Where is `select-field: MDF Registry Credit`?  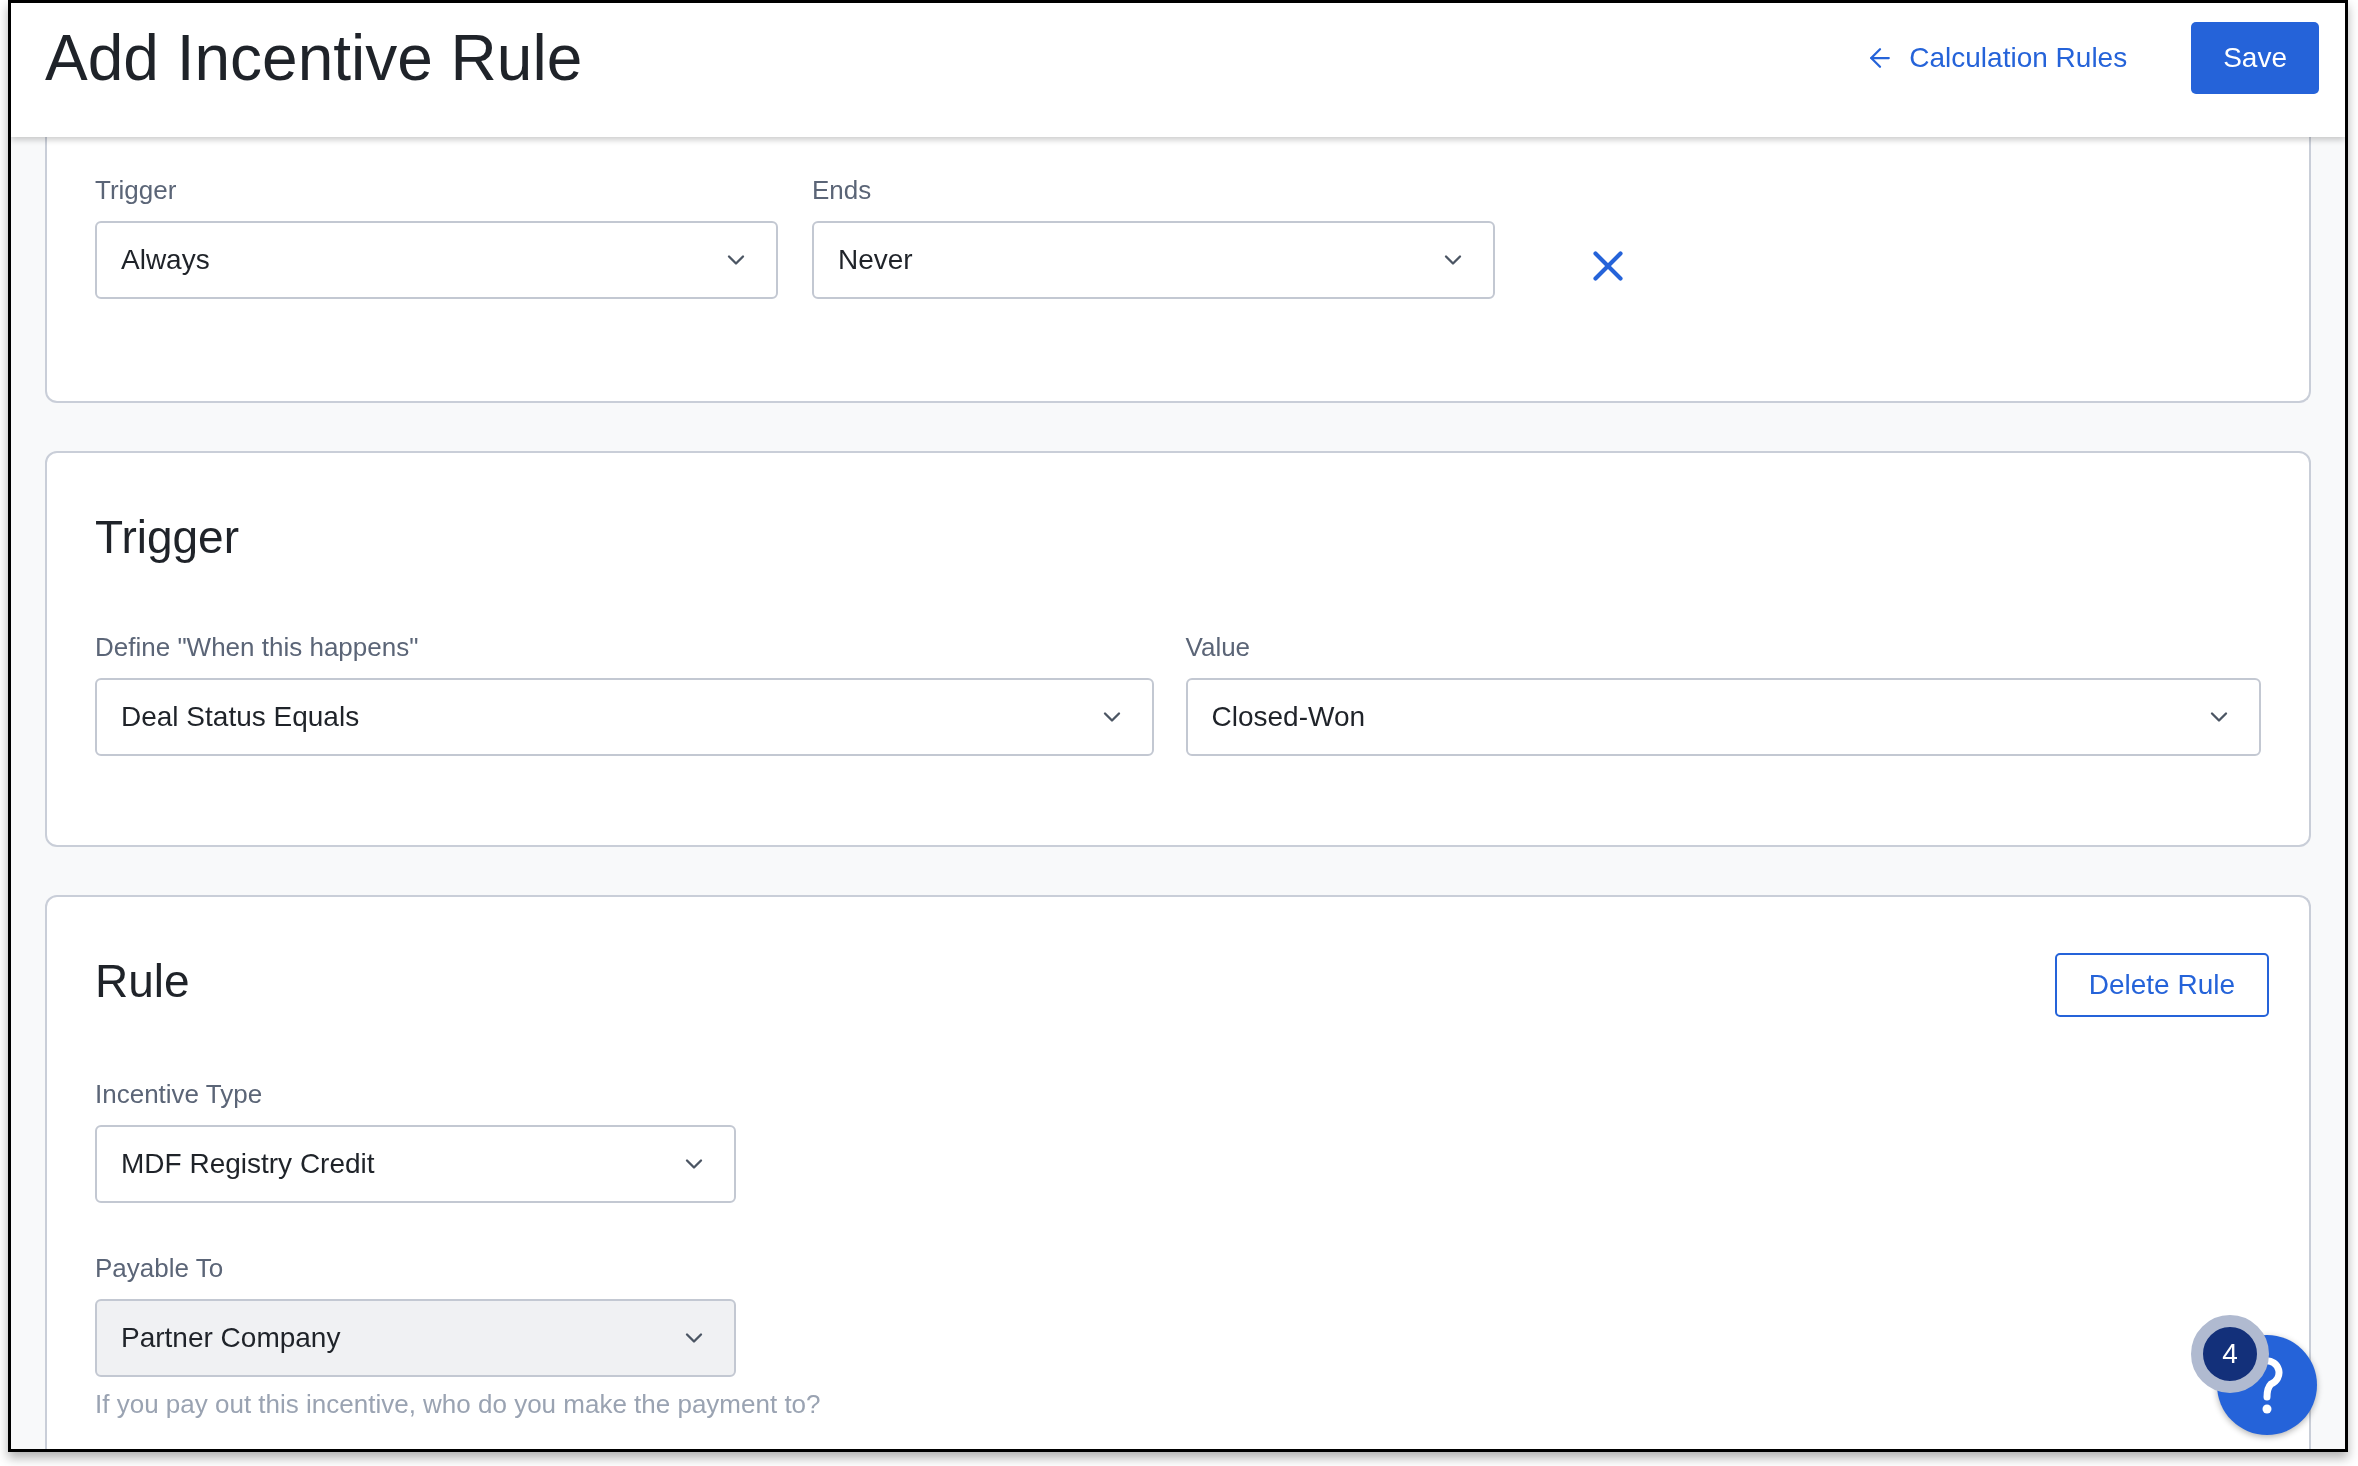 select-field: MDF Registry Credit is located at coordinates (415, 1164).